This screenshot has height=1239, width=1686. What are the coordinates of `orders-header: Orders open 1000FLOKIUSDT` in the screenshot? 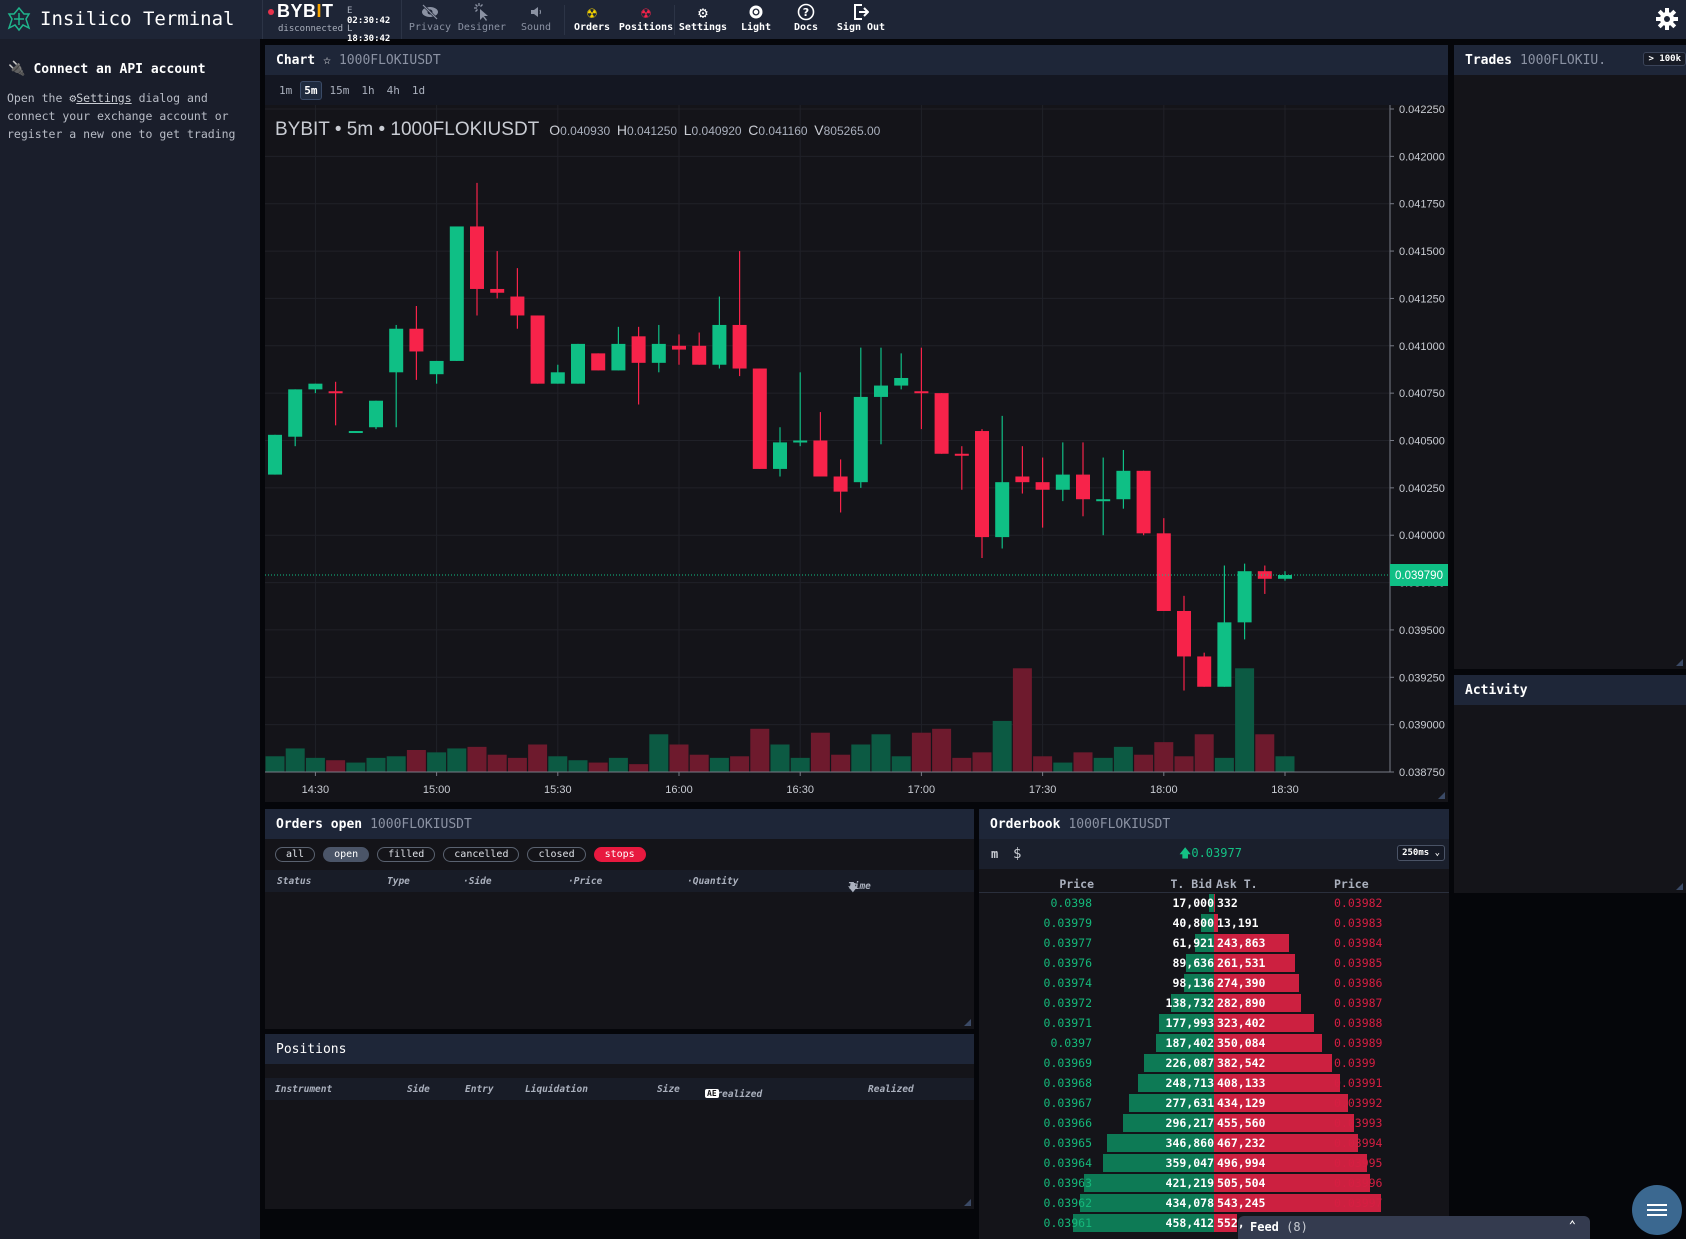 It's located at (619, 824).